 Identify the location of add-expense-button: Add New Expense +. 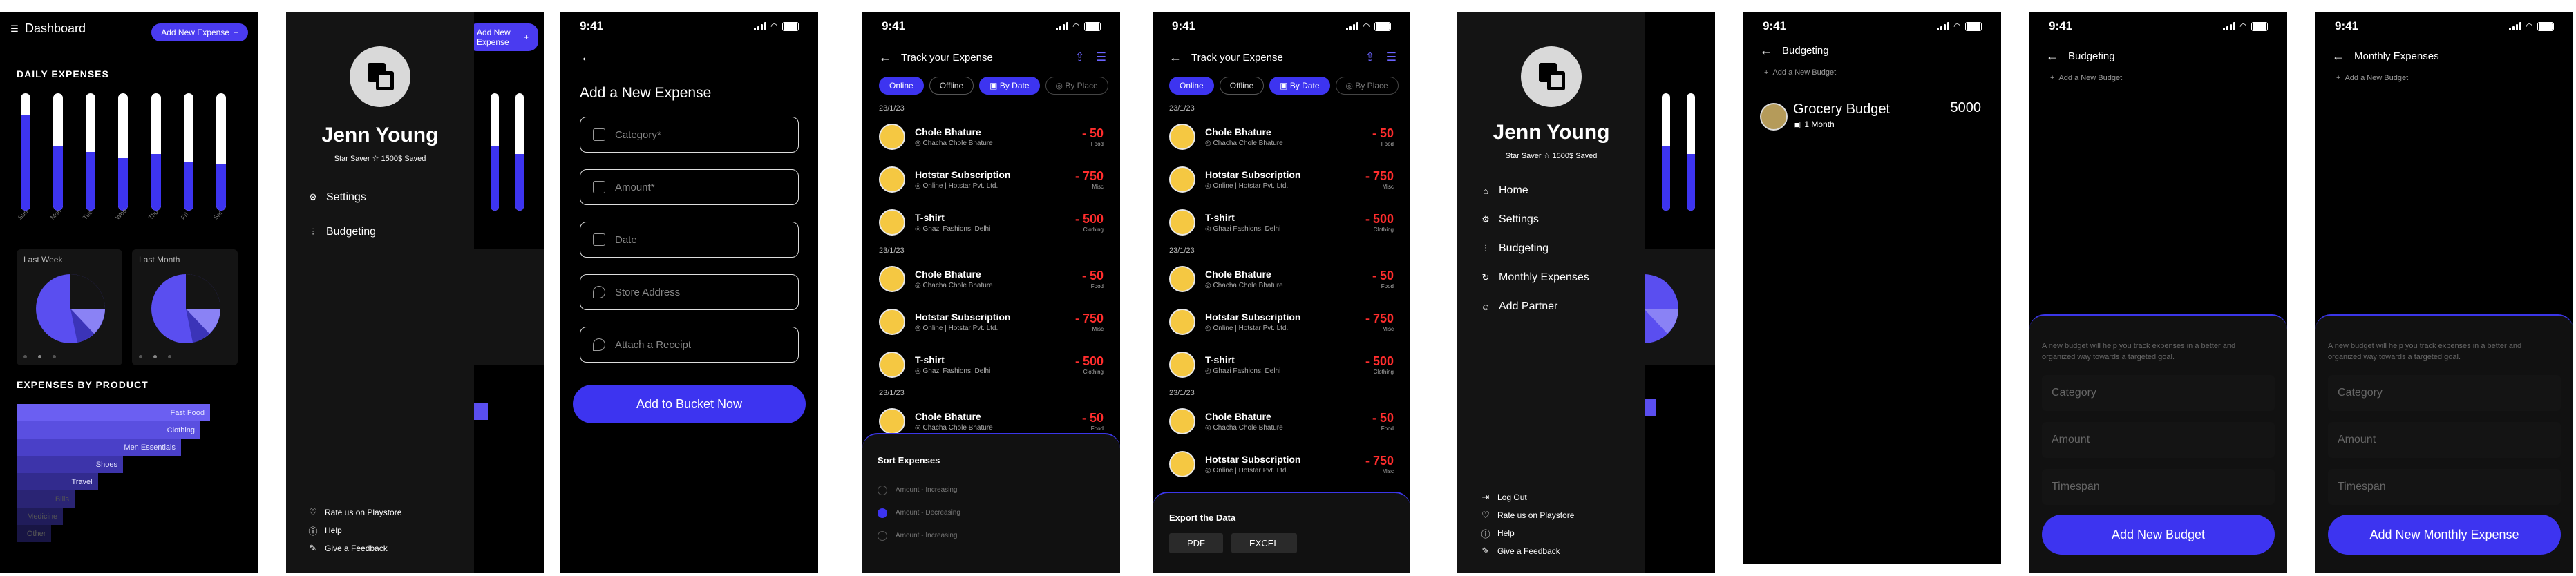
(199, 32).